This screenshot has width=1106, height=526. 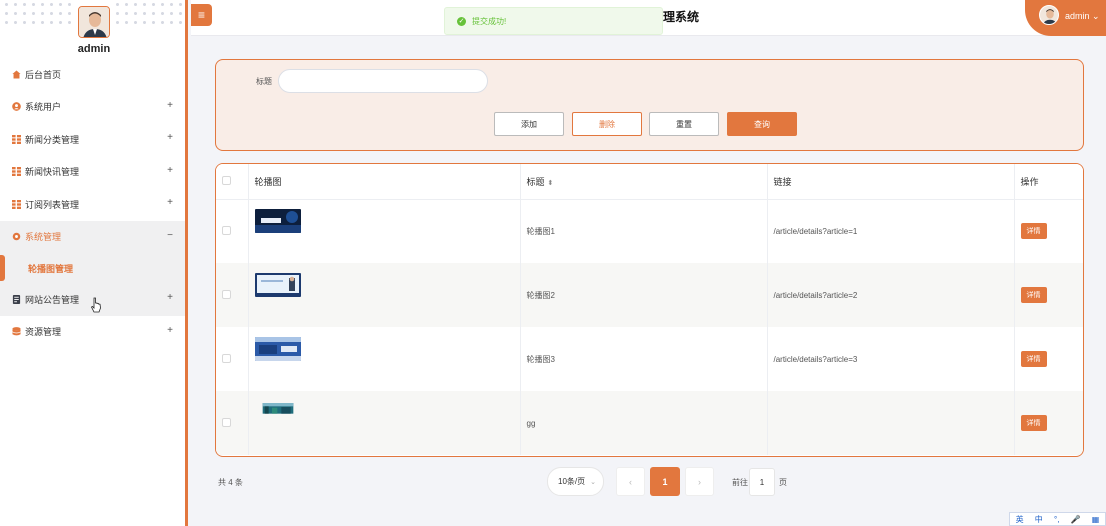 I want to click on header-username: admin ⌄, so click(x=1082, y=16).